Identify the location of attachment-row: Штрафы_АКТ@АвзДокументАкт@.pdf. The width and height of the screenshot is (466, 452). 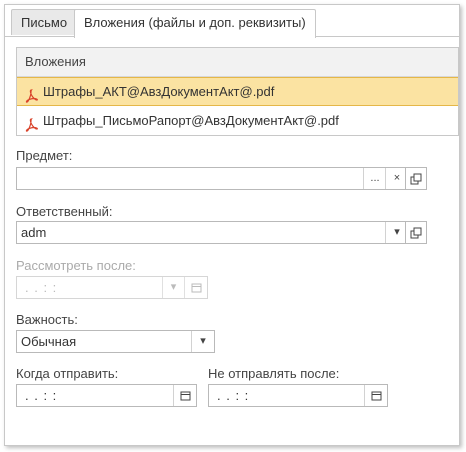
(237, 91).